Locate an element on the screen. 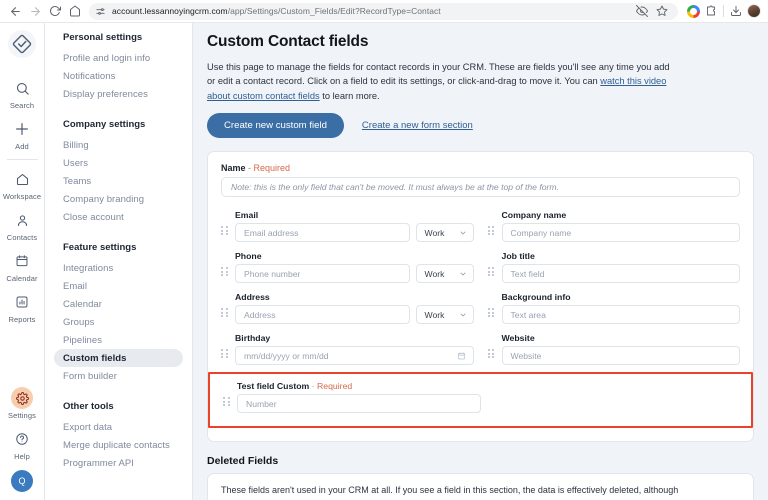  field-row-job-title: Job title Text field is located at coordinates (613, 267).